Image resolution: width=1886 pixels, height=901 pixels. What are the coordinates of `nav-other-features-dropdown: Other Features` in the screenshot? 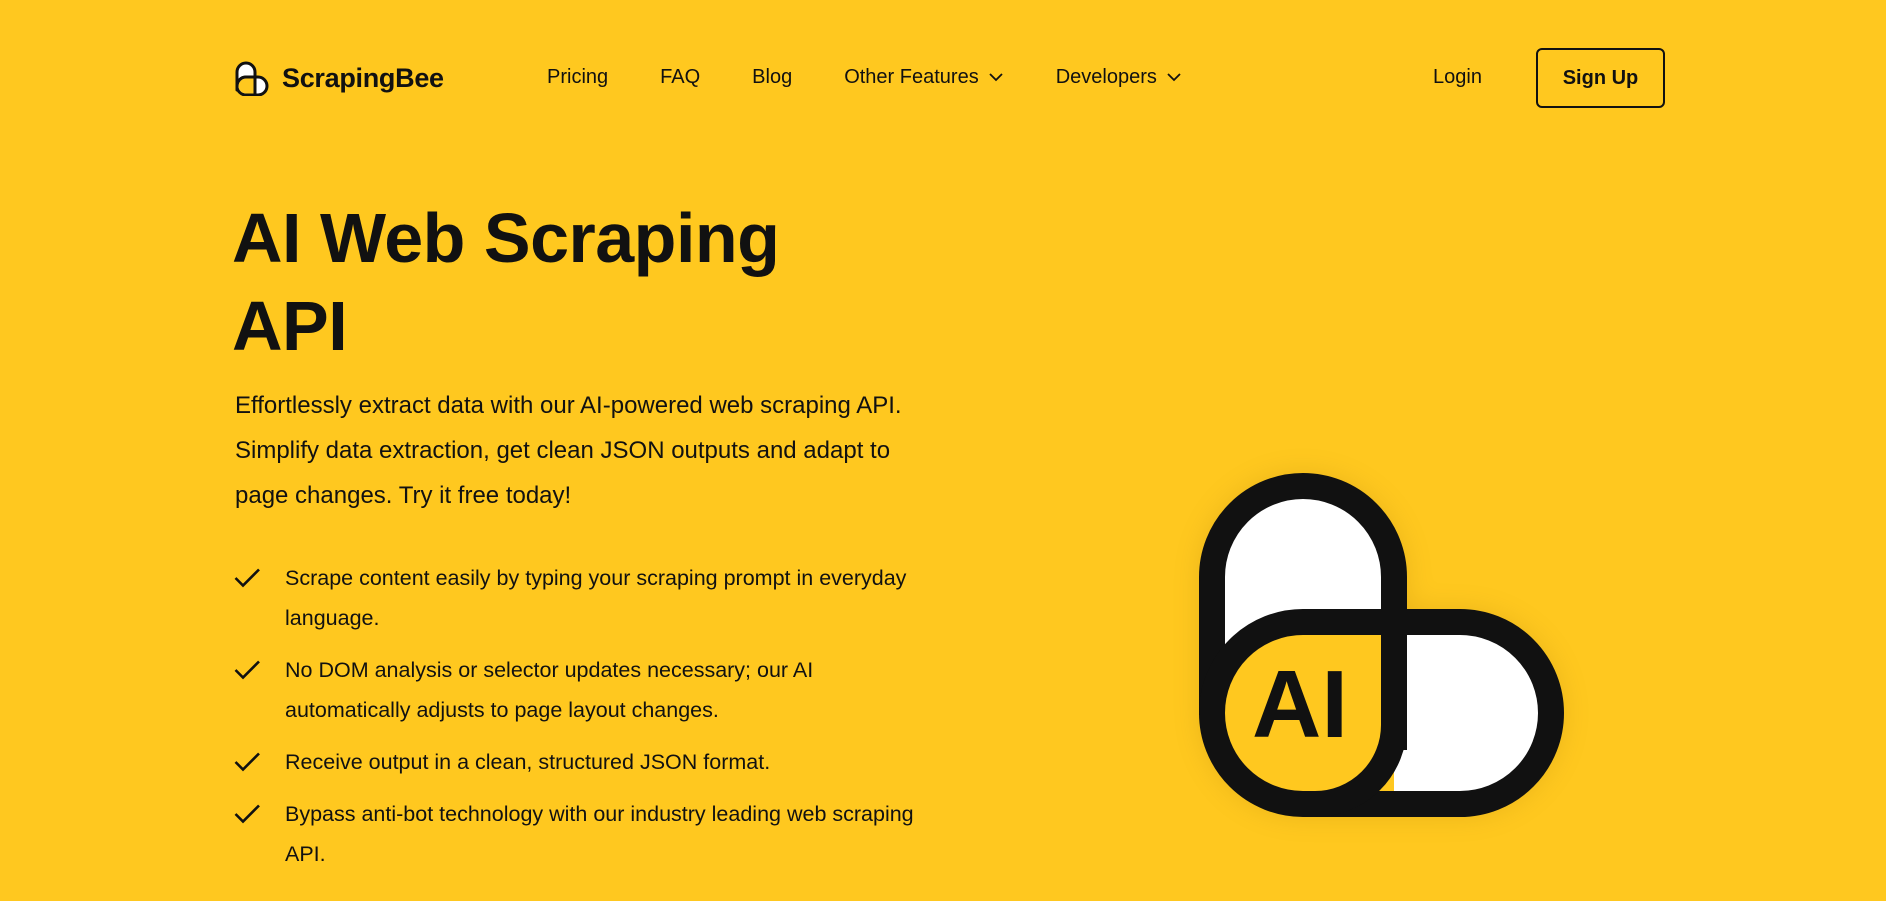 It's located at (924, 77).